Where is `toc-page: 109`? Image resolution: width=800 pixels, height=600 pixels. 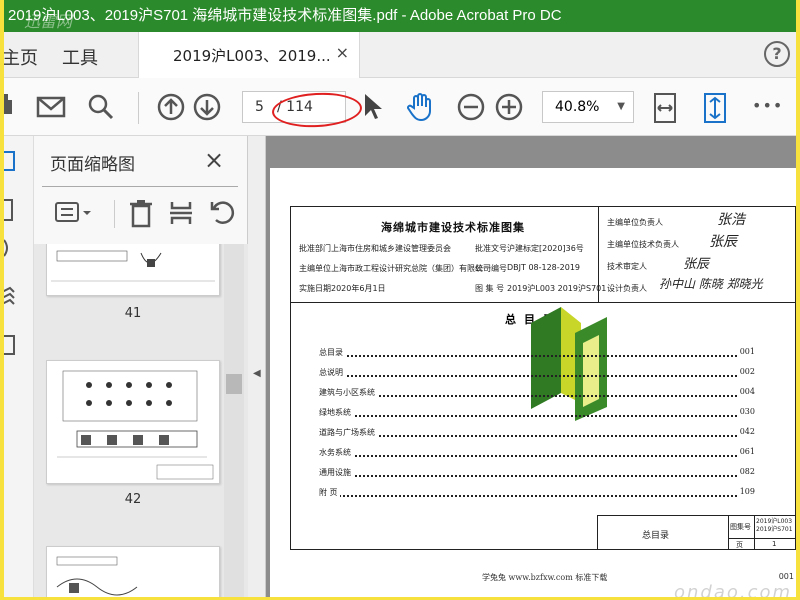 toc-page: 109 is located at coordinates (747, 491).